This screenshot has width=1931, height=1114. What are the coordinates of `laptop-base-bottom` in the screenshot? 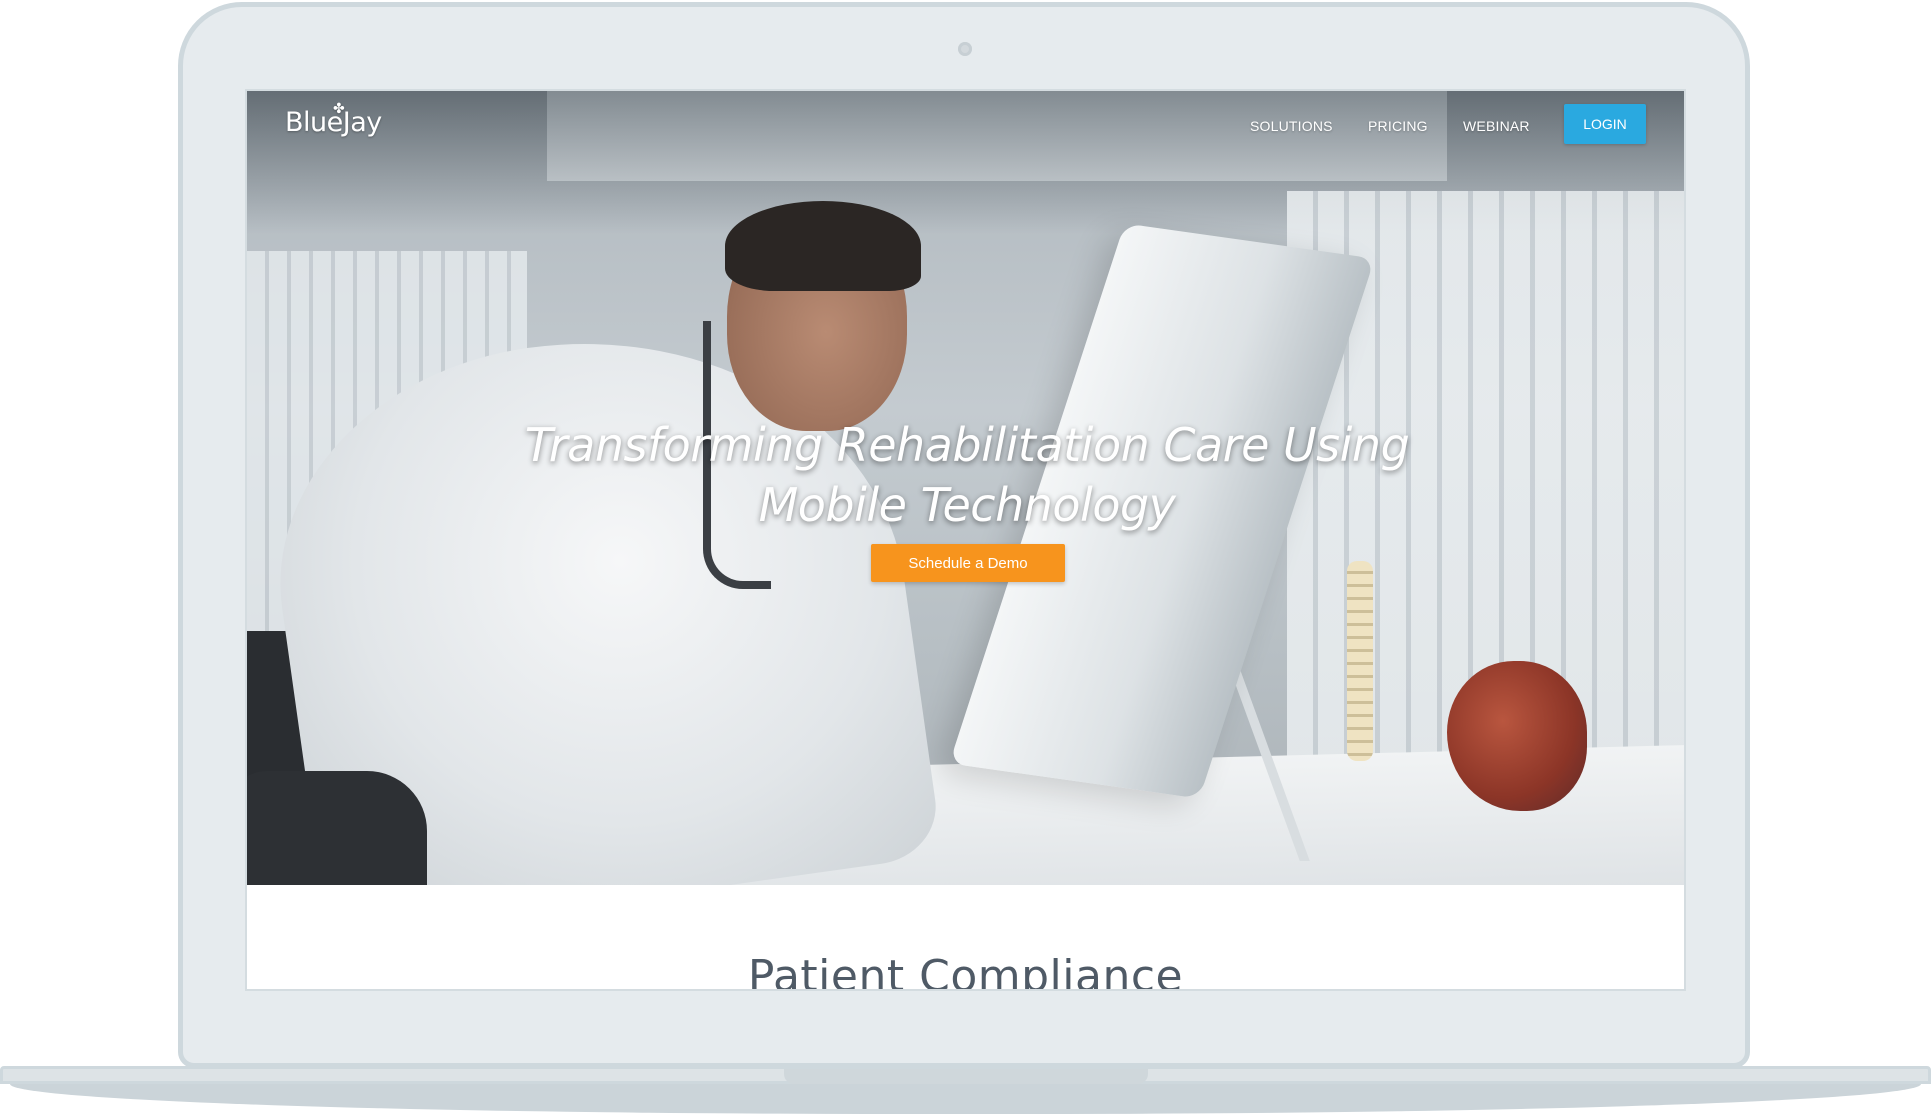 It's located at (965, 1099).